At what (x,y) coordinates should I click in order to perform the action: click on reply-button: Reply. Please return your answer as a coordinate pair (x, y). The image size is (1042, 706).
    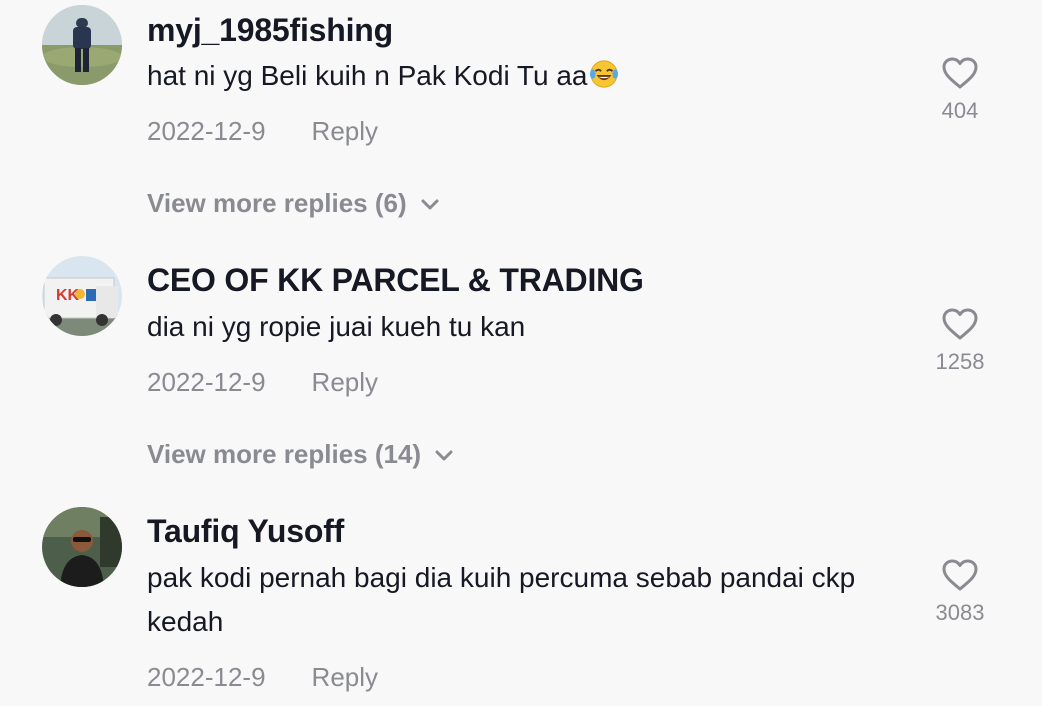
    Looking at the image, I should click on (345, 677).